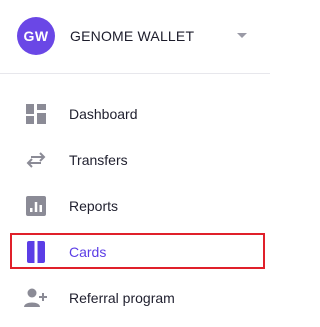  I want to click on chevron-down-icon, so click(242, 35).